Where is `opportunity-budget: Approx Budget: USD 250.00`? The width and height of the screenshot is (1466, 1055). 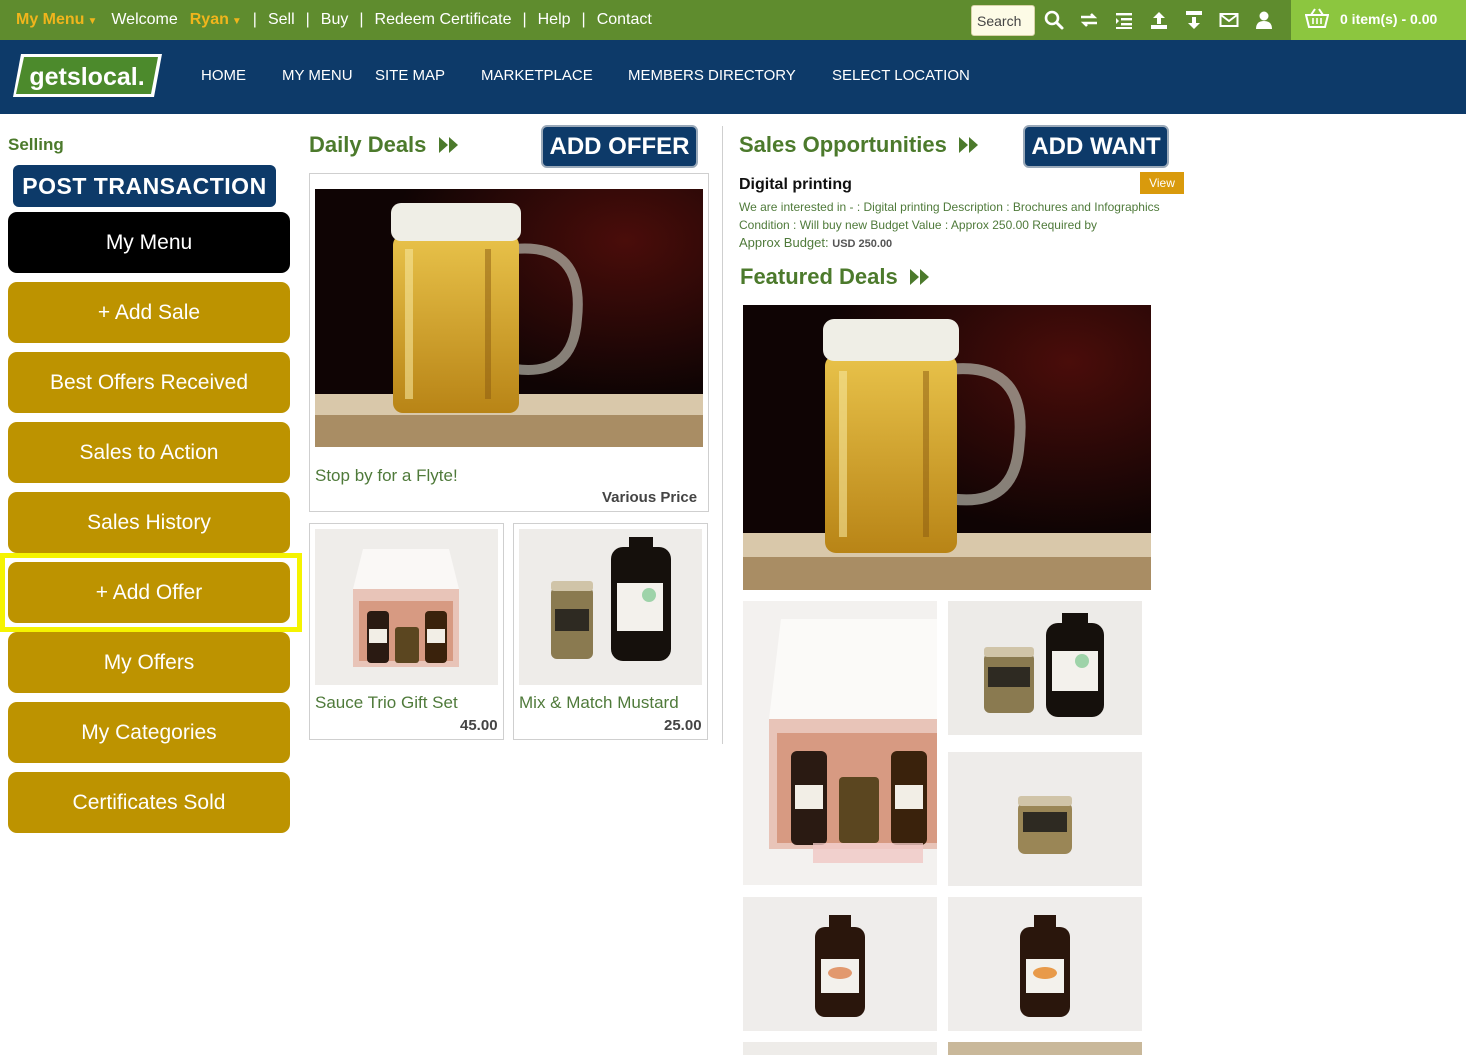 opportunity-budget: Approx Budget: USD 250.00 is located at coordinates (815, 242).